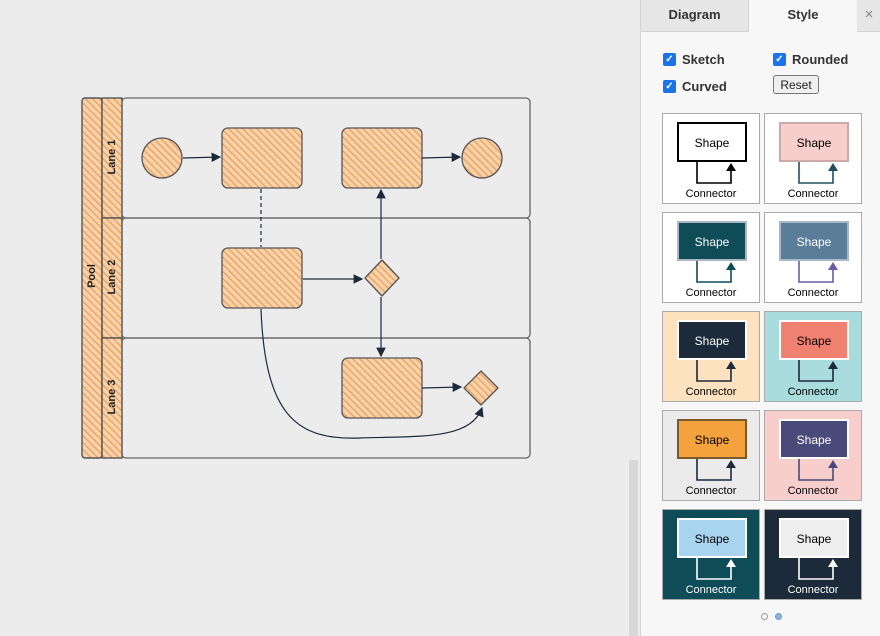 This screenshot has height=636, width=880. What do you see at coordinates (820, 59) in the screenshot?
I see `rounded-label: Rounded` at bounding box center [820, 59].